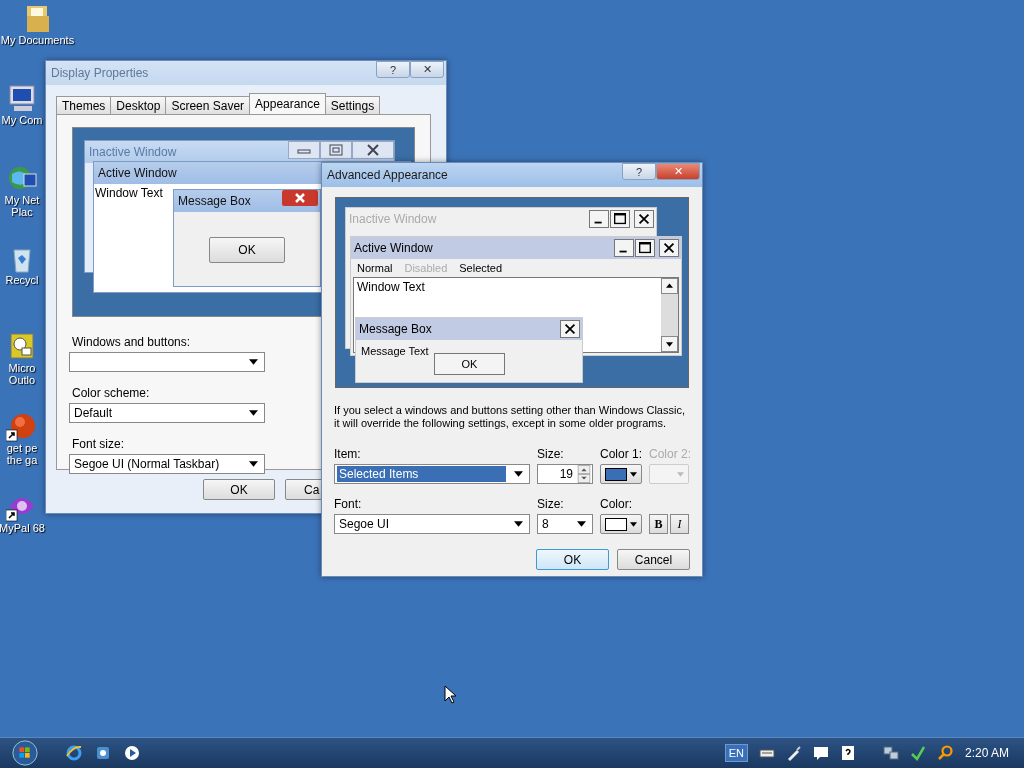 The image size is (1024, 768). What do you see at coordinates (22, 280) in the screenshot?
I see `desktop-icon-label: Recycl` at bounding box center [22, 280].